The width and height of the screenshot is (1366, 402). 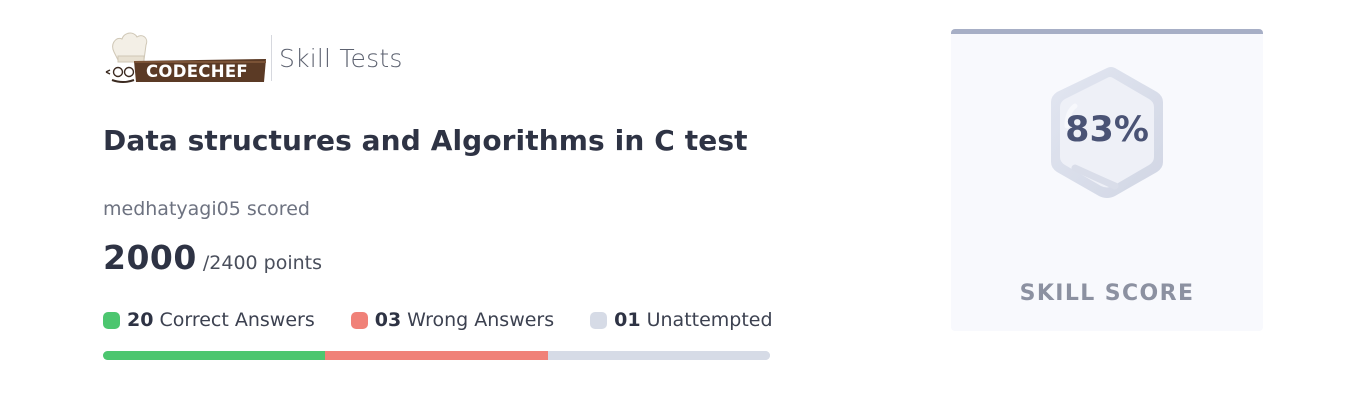 I want to click on points-total: /2400 points, so click(x=262, y=263).